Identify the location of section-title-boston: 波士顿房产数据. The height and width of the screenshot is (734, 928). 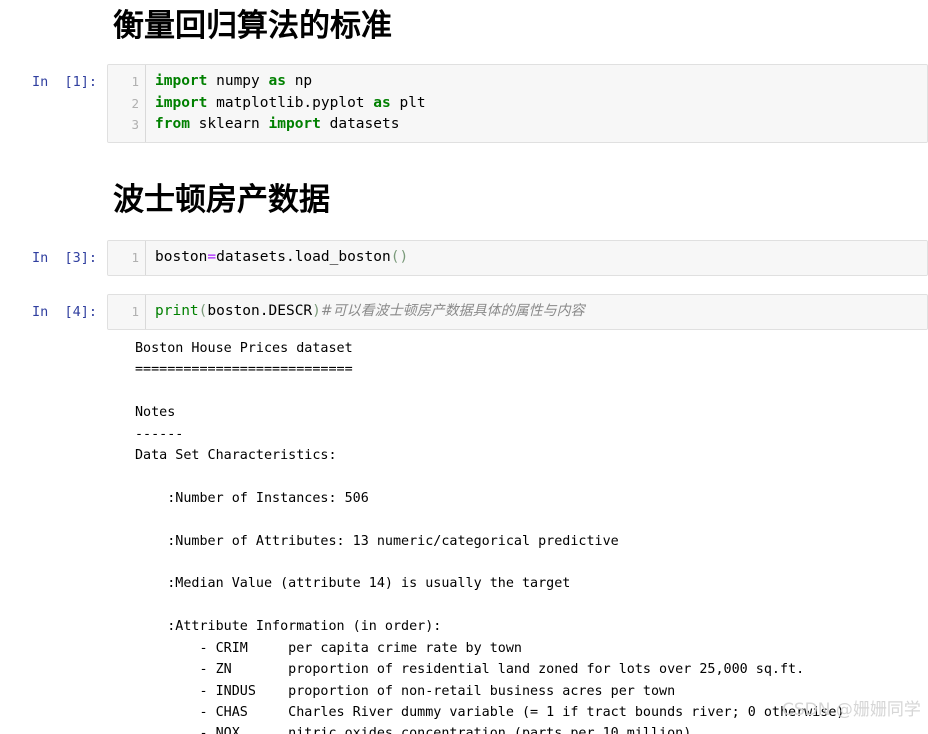
(221, 200).